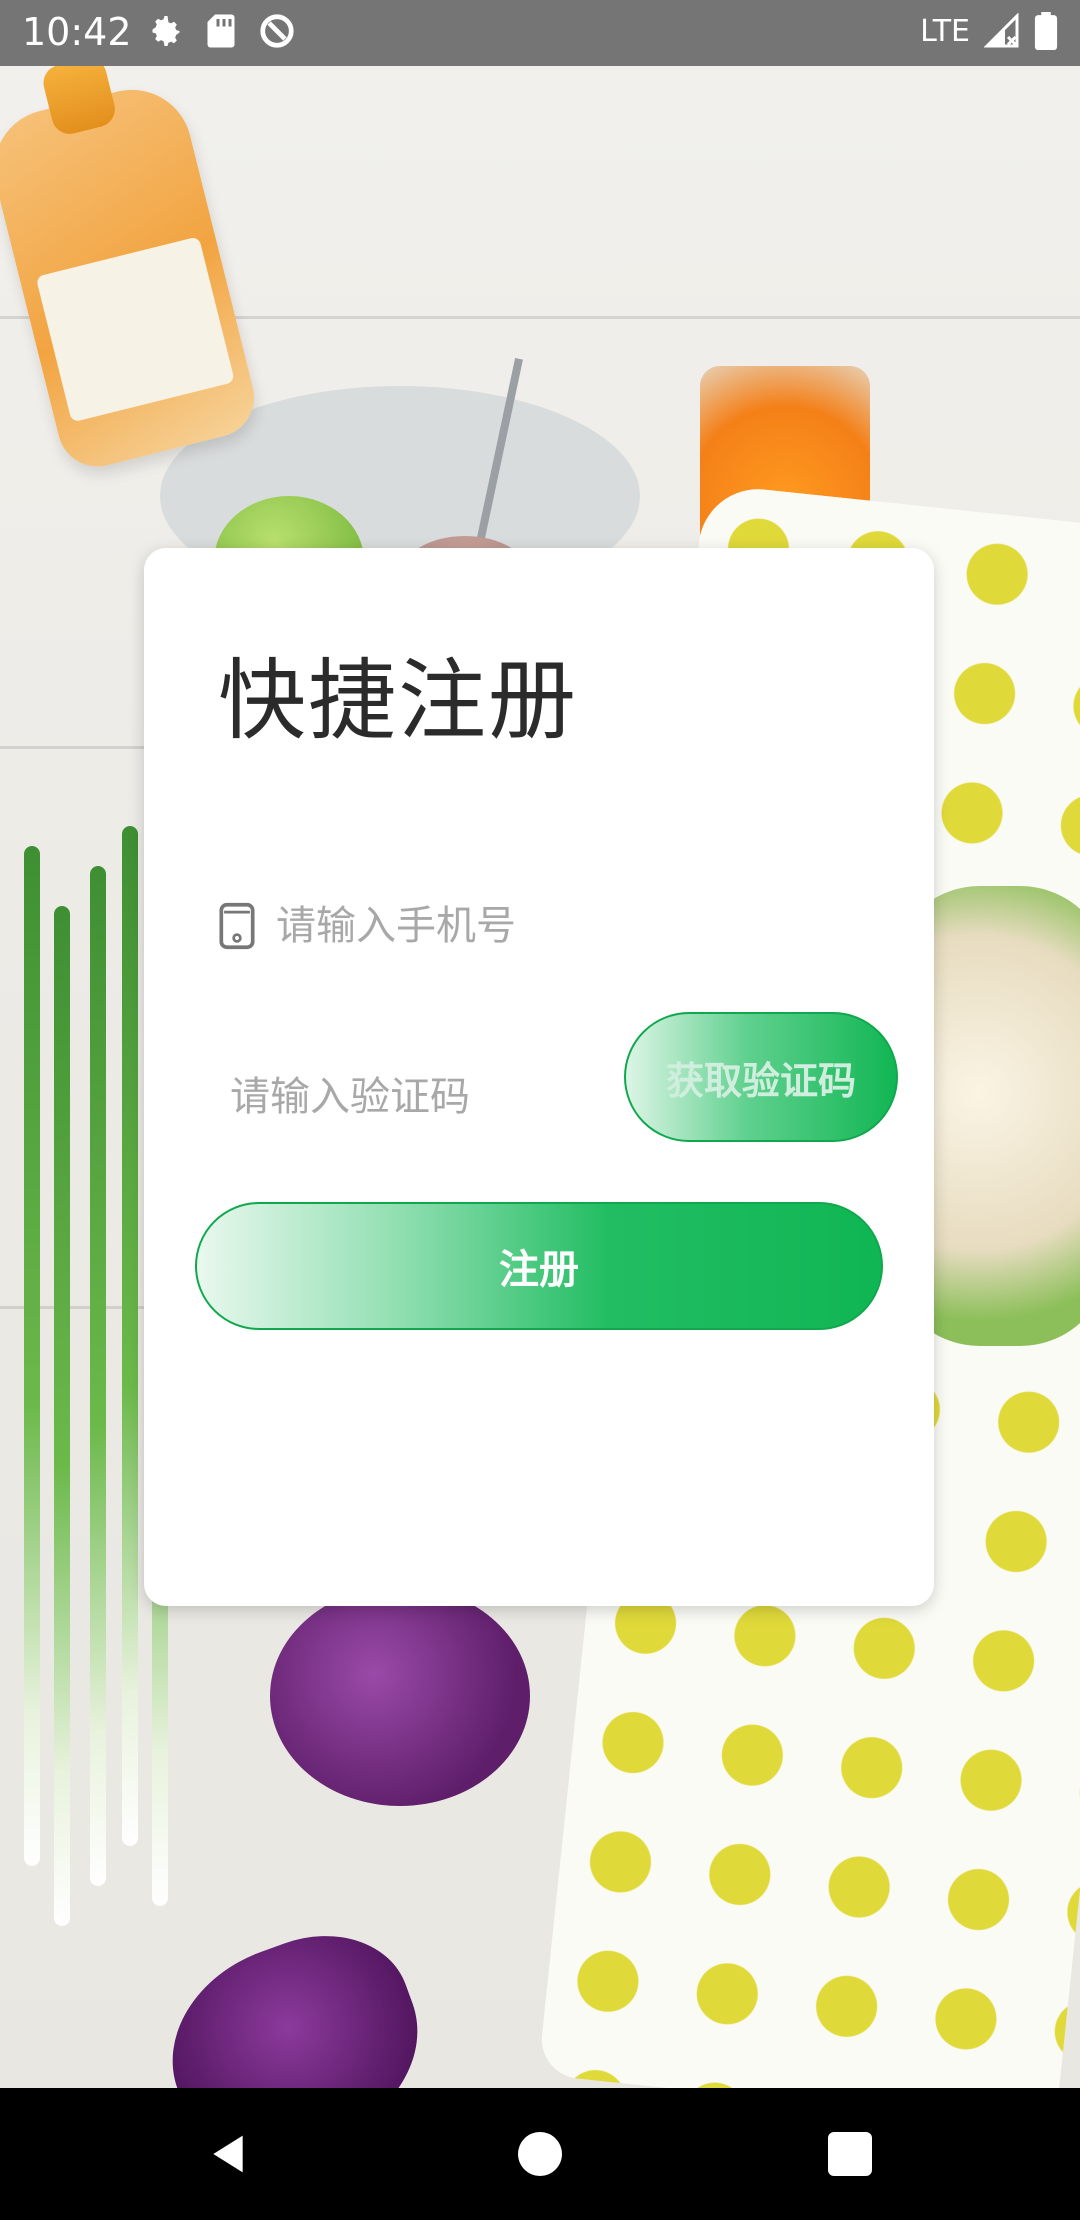  What do you see at coordinates (761, 1077) in the screenshot?
I see `get-code-button: 获取验证码` at bounding box center [761, 1077].